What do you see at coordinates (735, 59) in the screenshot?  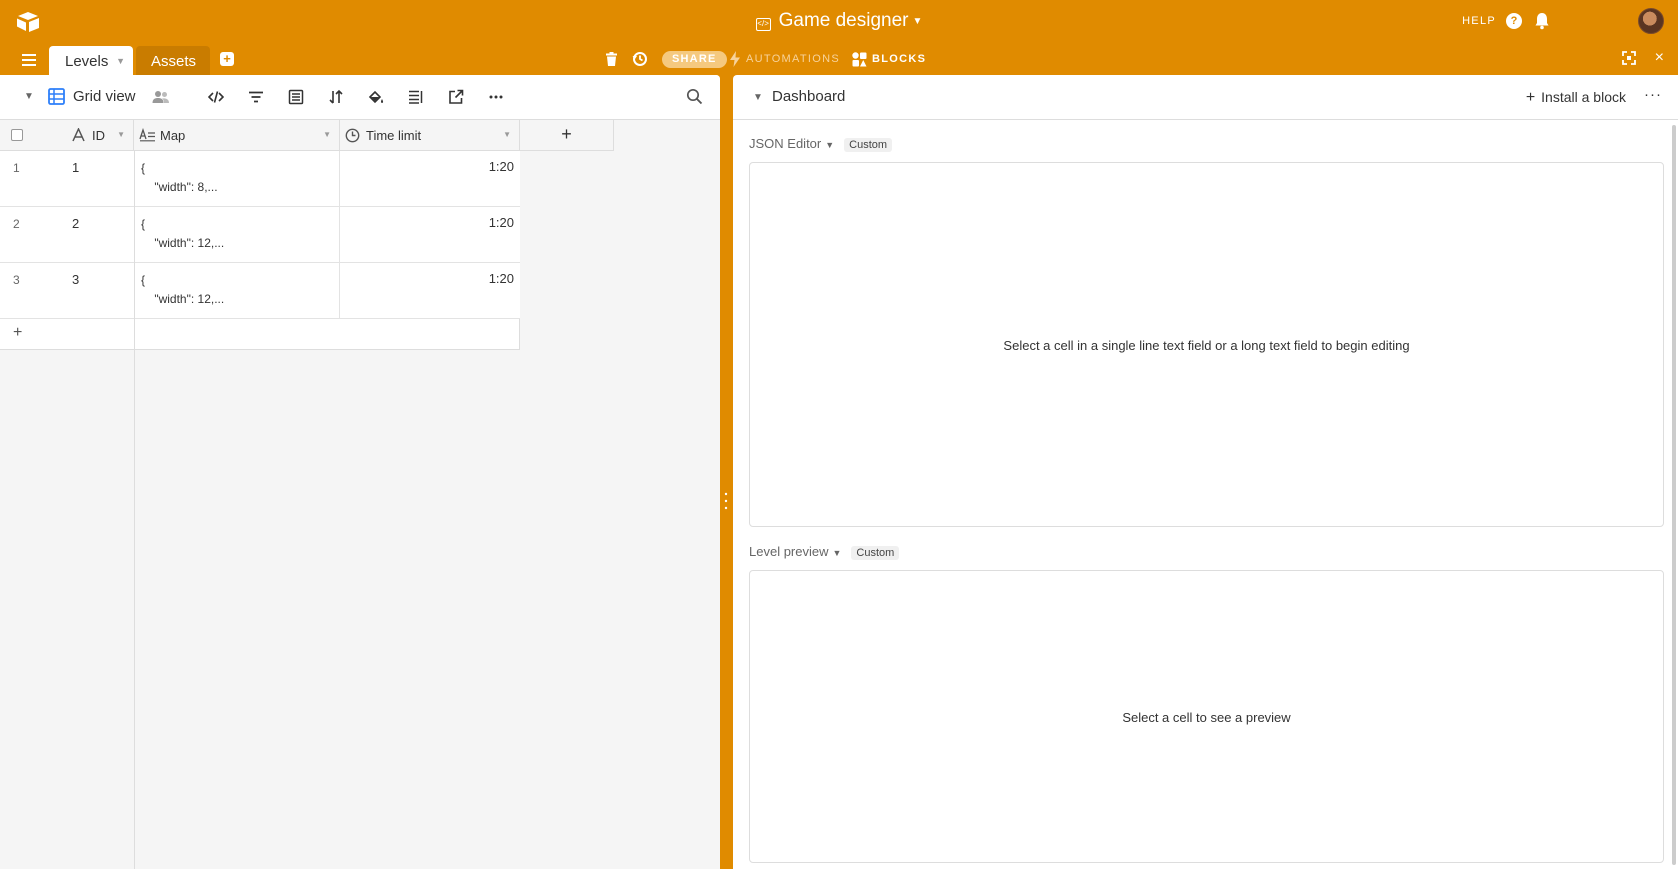 I see `automations-bolt-icon` at bounding box center [735, 59].